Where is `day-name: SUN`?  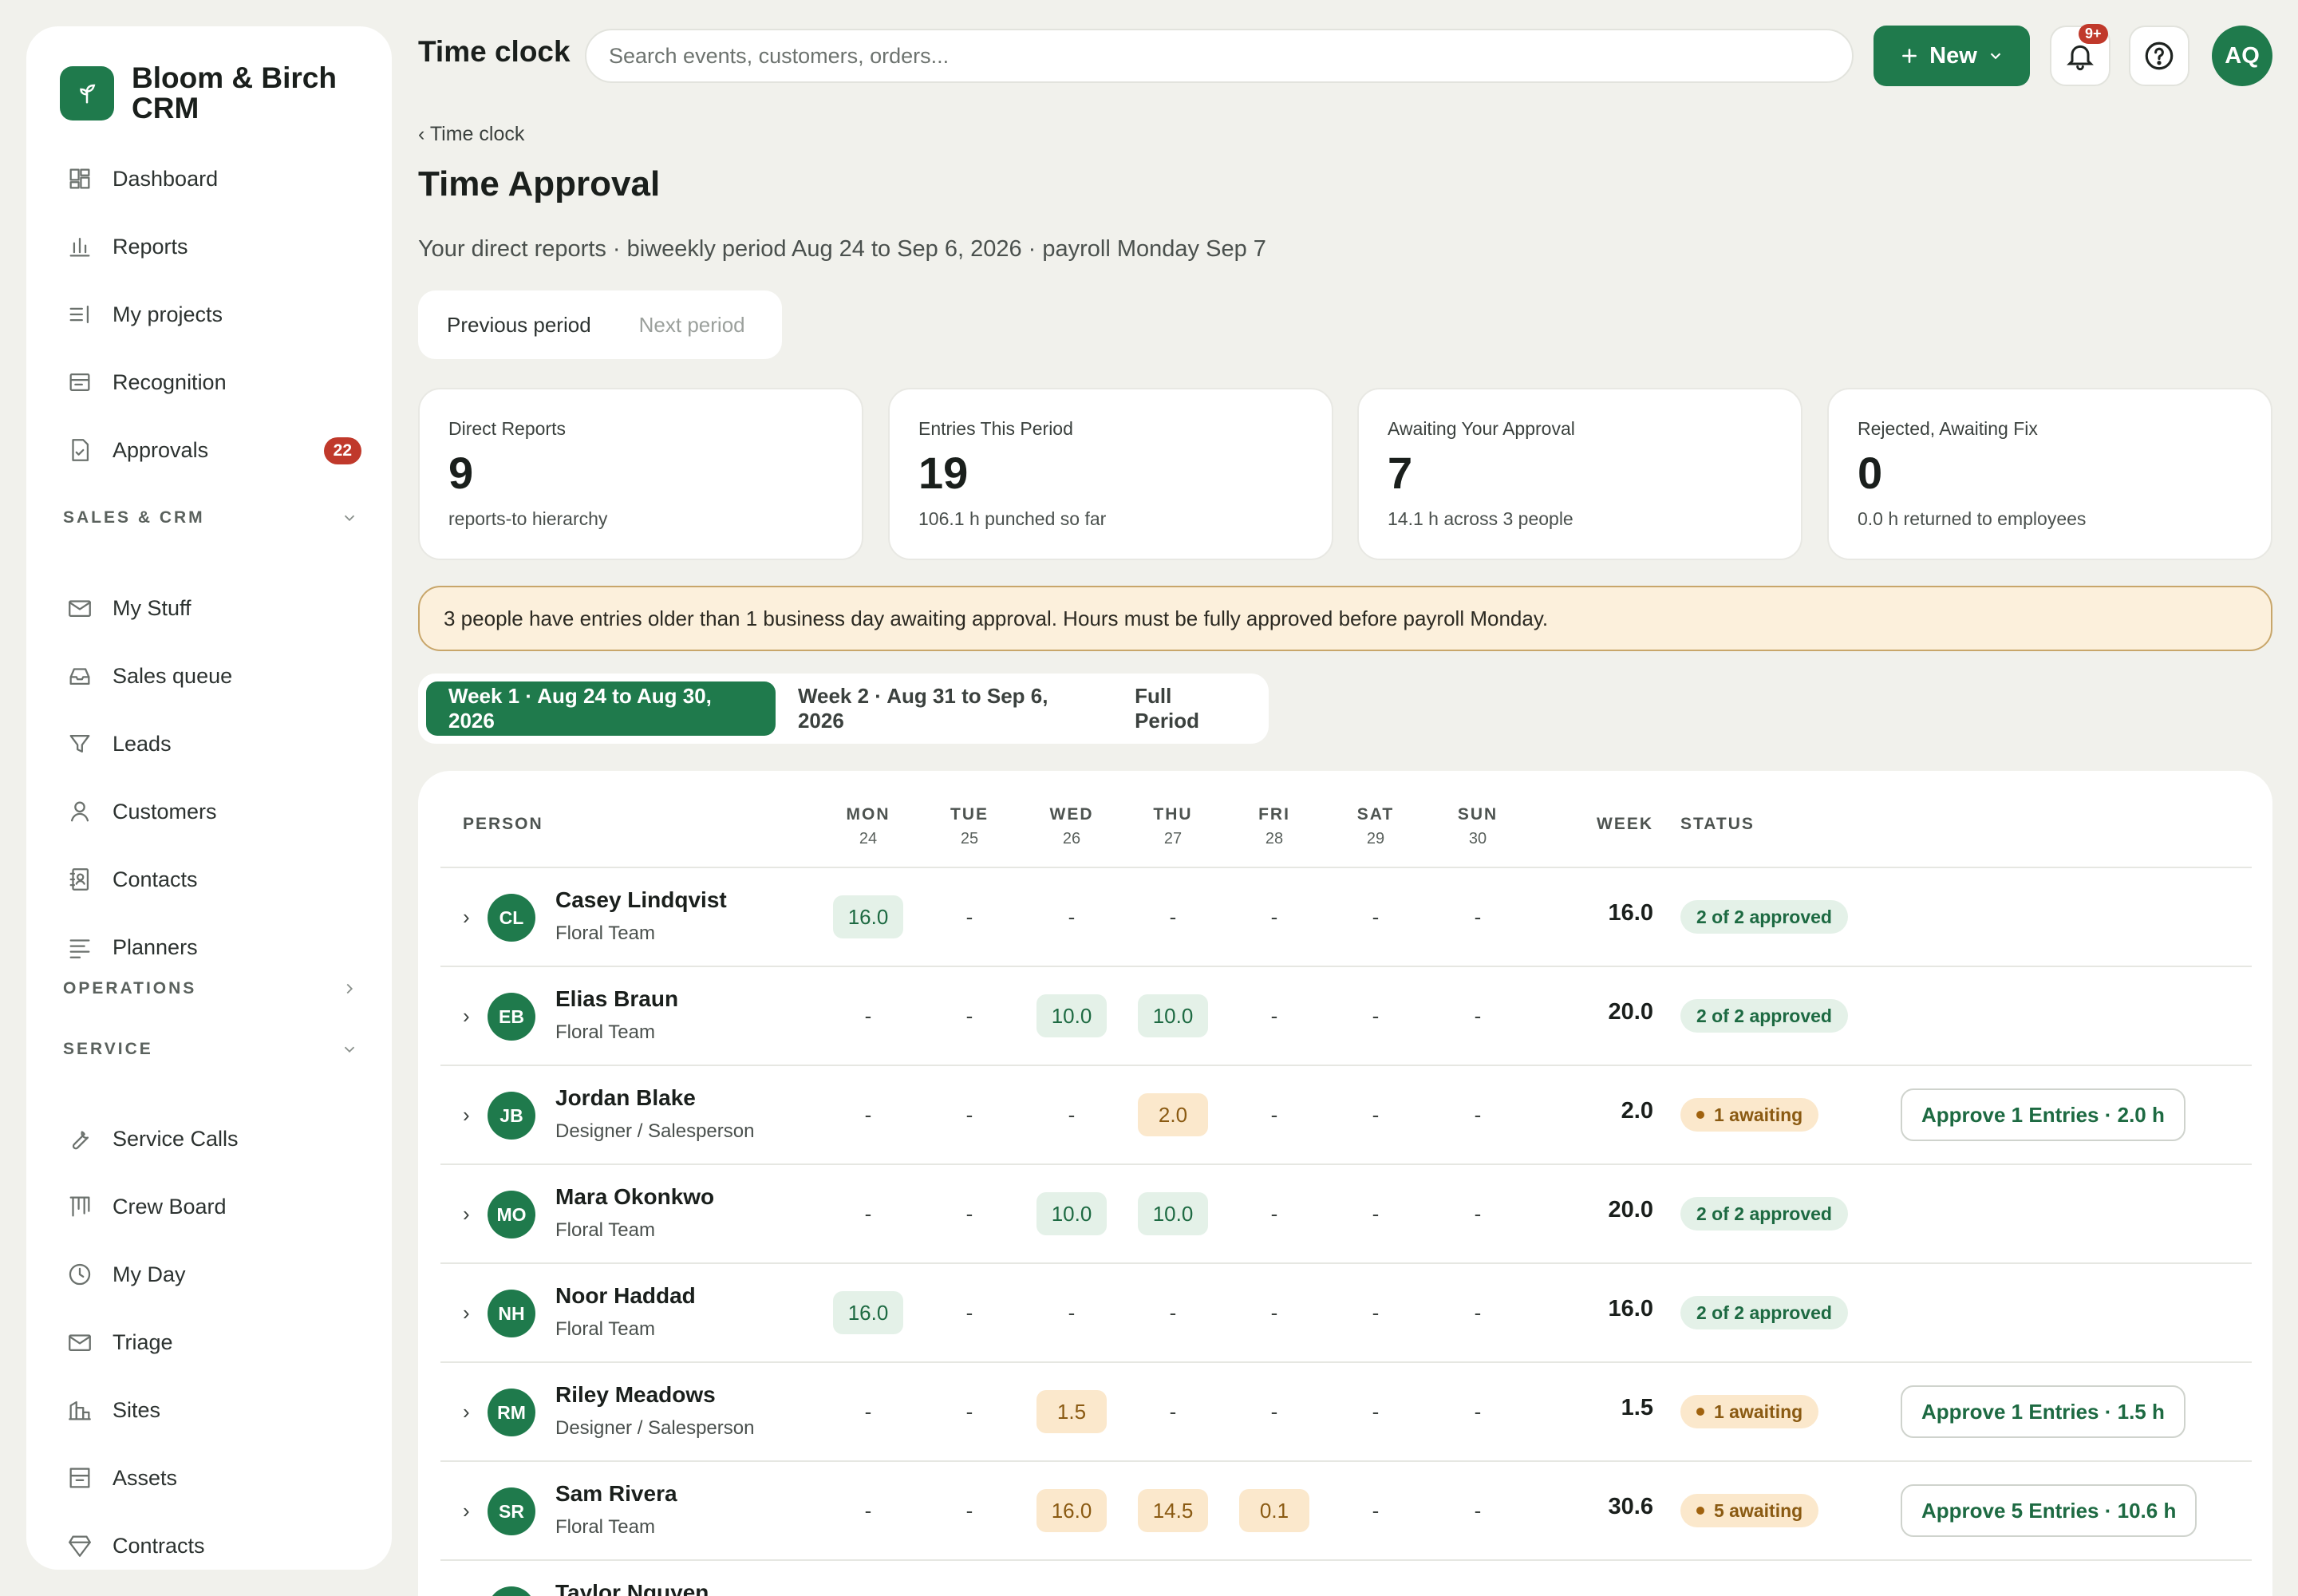
day-name: SUN is located at coordinates (1478, 814).